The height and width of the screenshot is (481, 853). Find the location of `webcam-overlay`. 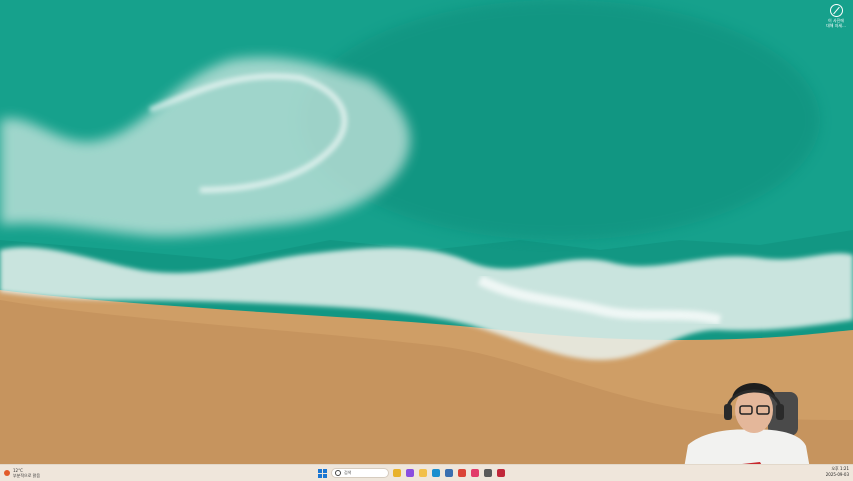

webcam-overlay is located at coordinates (747, 431).